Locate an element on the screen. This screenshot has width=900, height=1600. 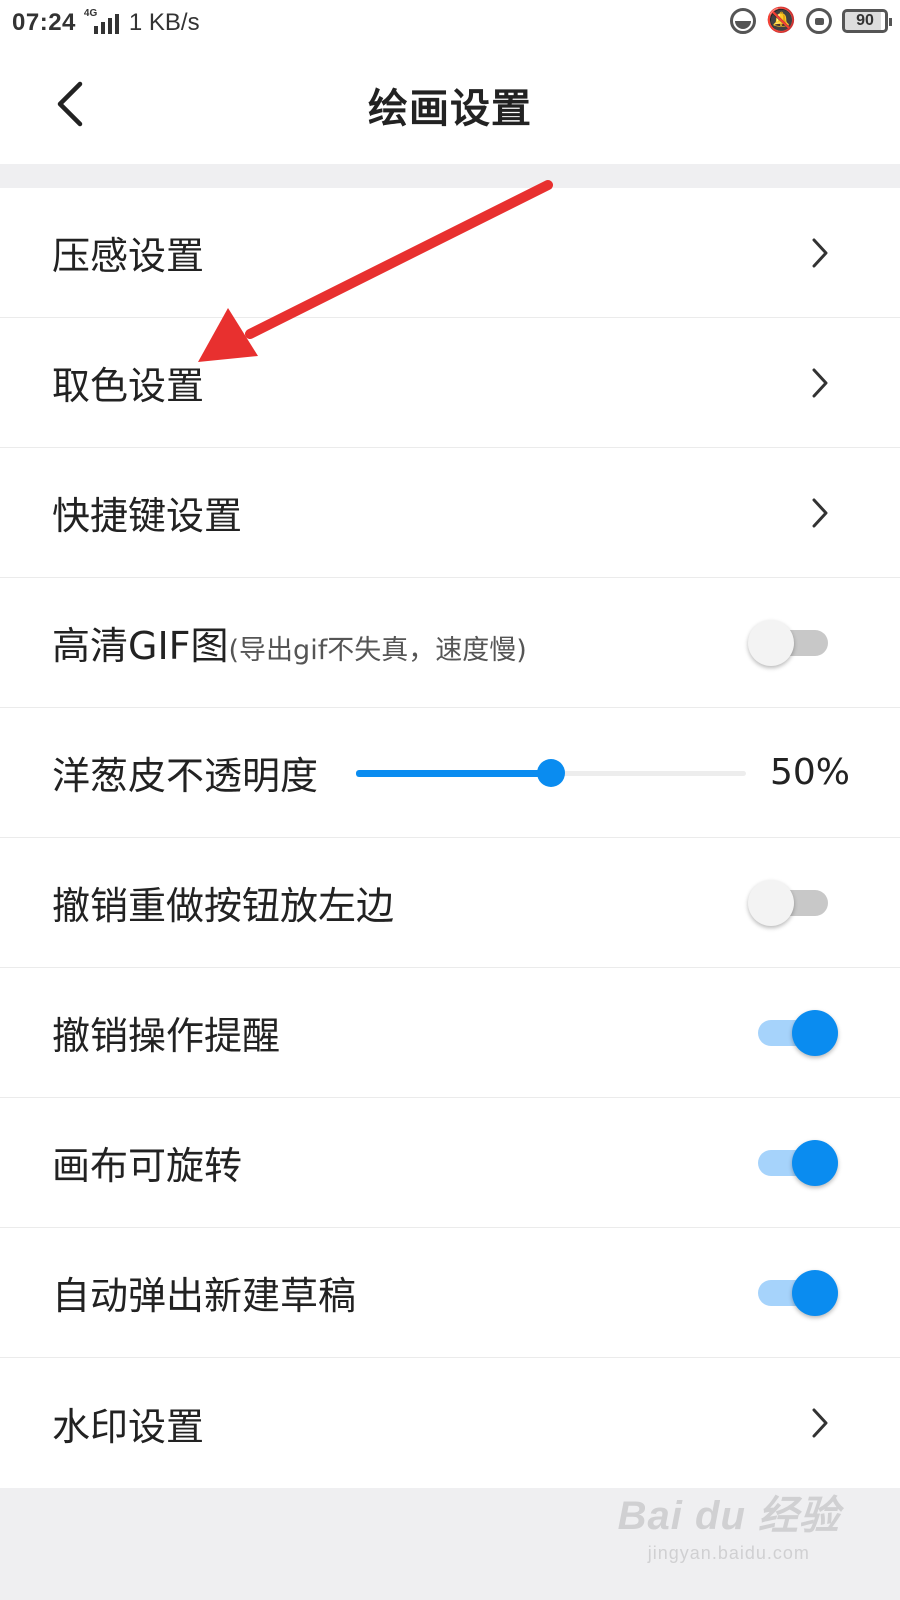
signal-icon: 4G is located at coordinates (101, 21).